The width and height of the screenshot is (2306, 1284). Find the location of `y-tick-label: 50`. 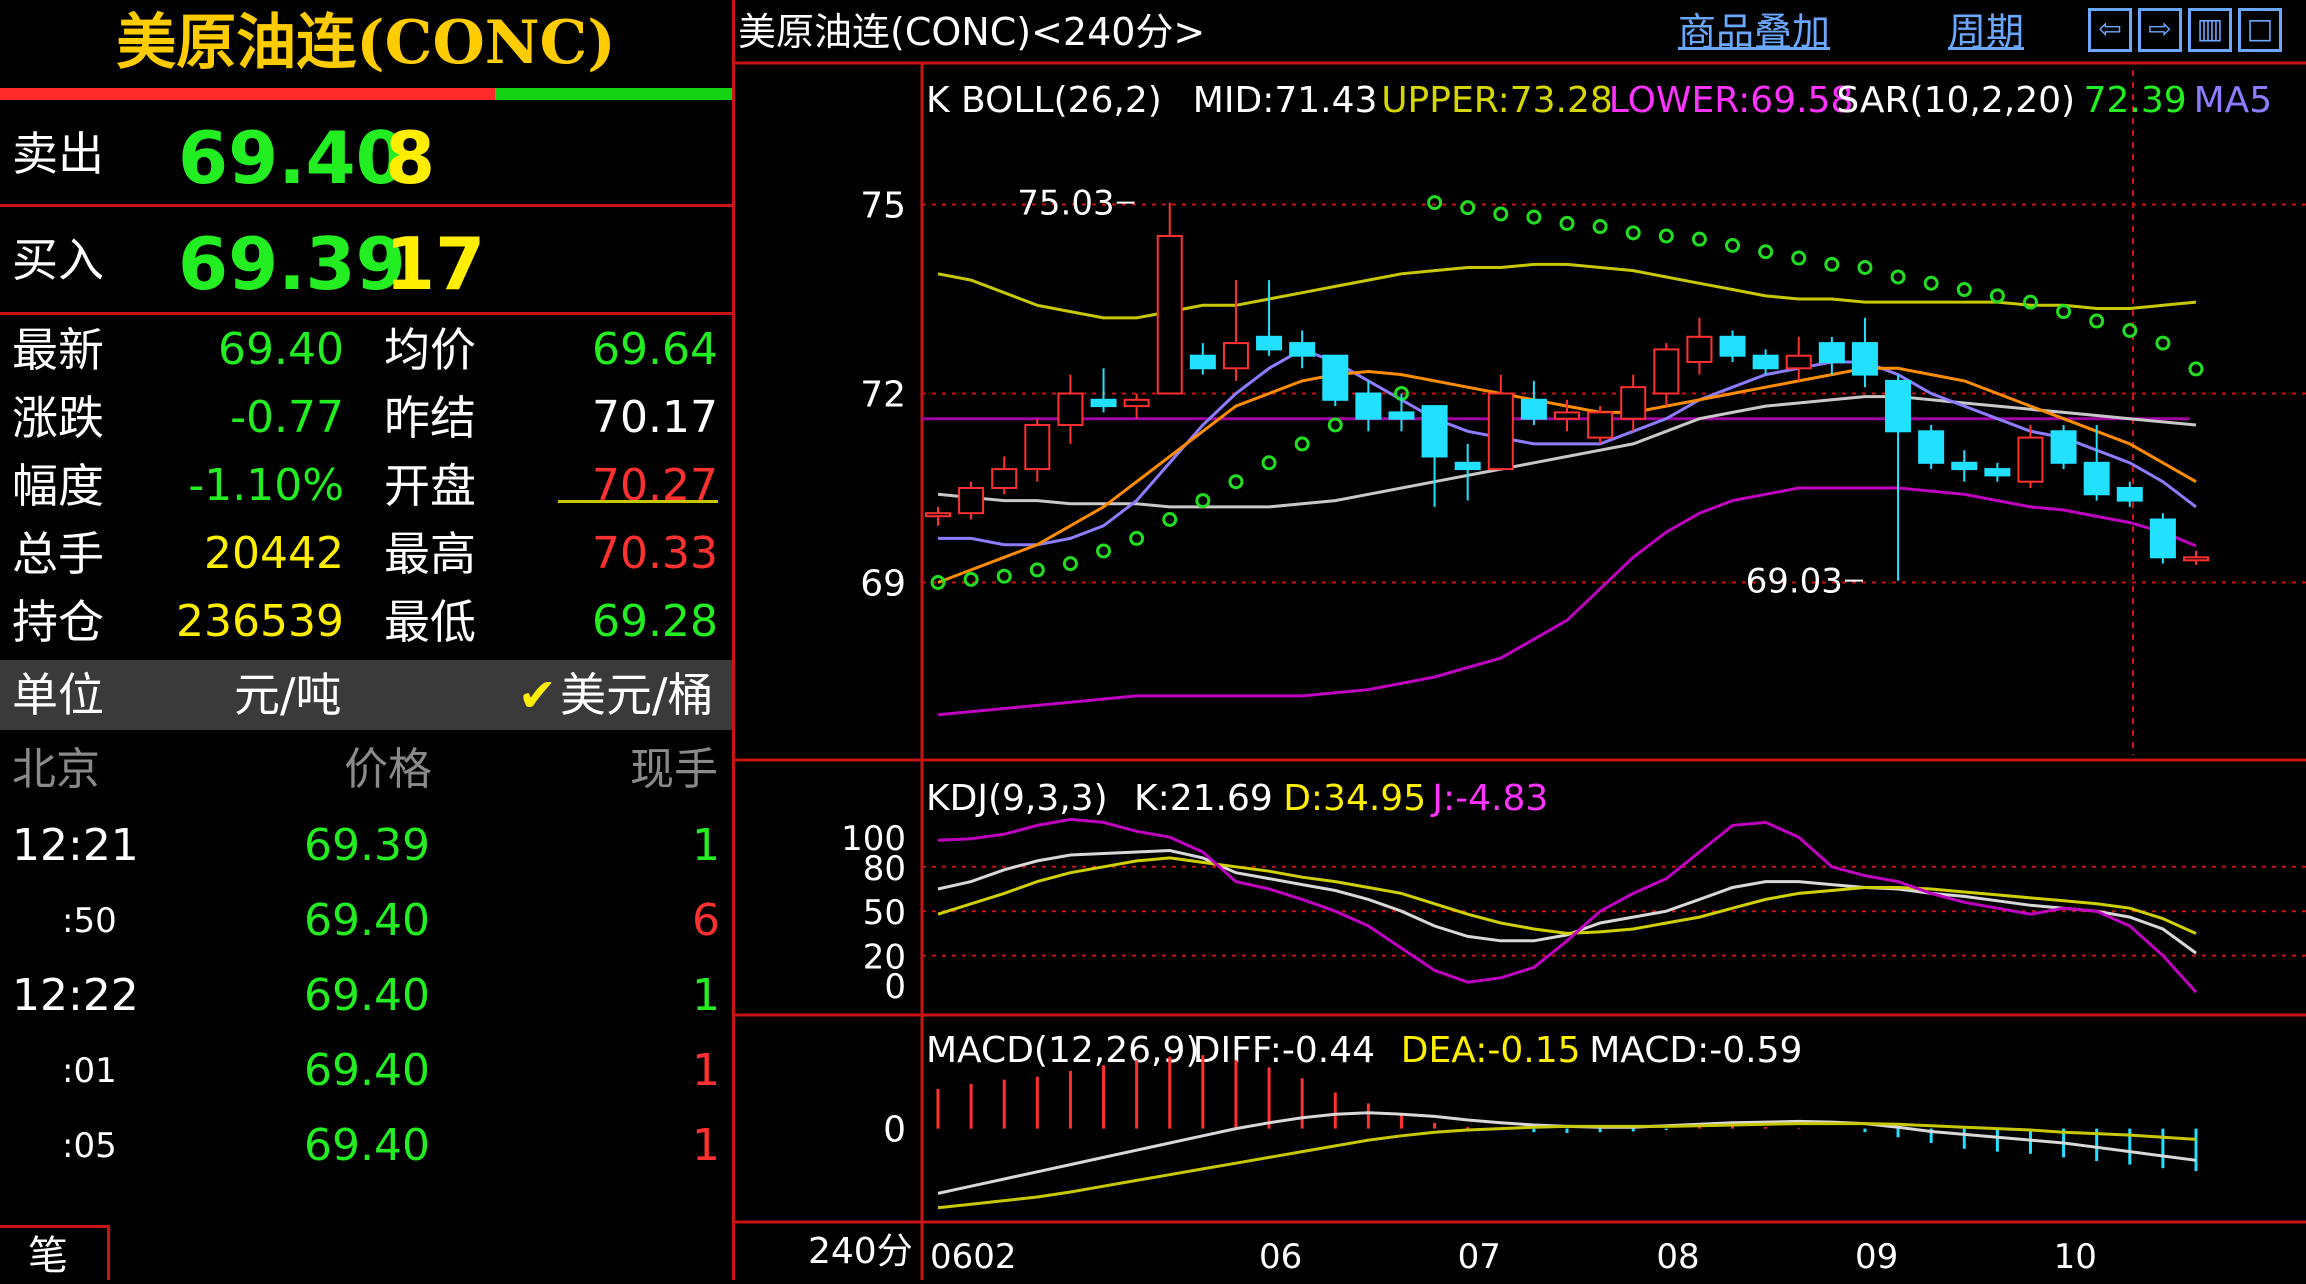

y-tick-label: 50 is located at coordinates (884, 913).